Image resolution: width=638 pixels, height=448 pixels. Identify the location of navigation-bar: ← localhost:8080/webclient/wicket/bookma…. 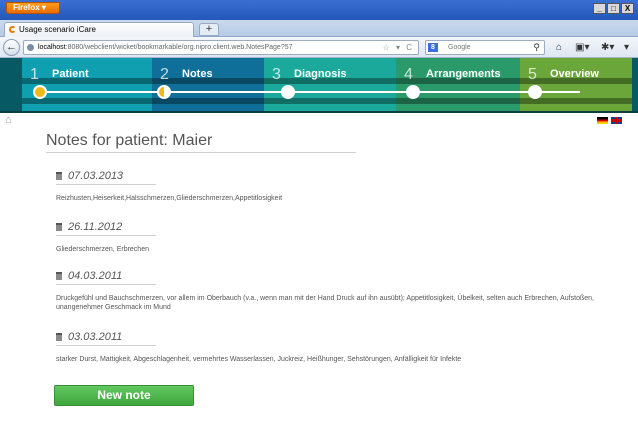
(319, 47).